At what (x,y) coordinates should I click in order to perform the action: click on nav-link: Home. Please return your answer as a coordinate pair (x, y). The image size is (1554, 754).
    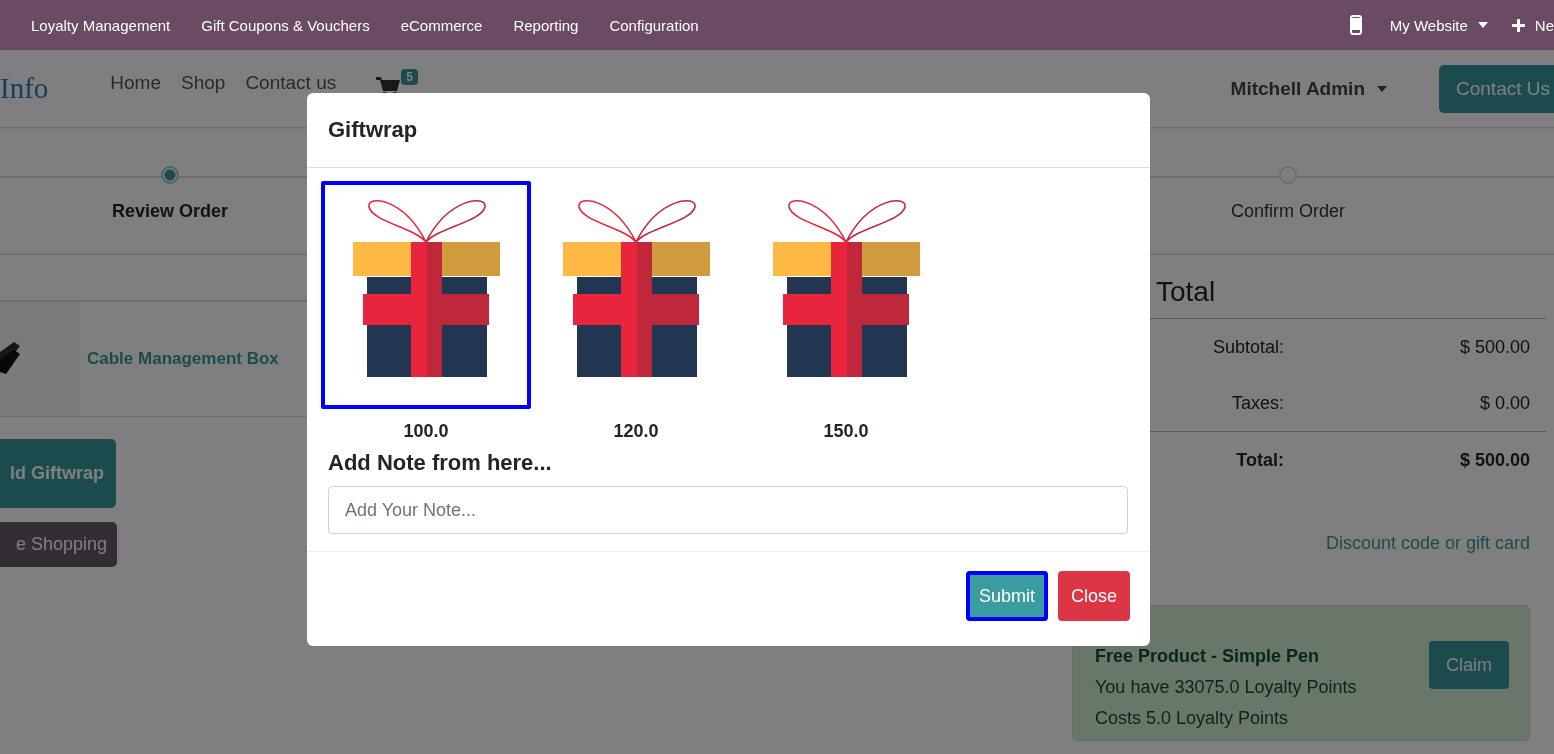
    Looking at the image, I should click on (135, 82).